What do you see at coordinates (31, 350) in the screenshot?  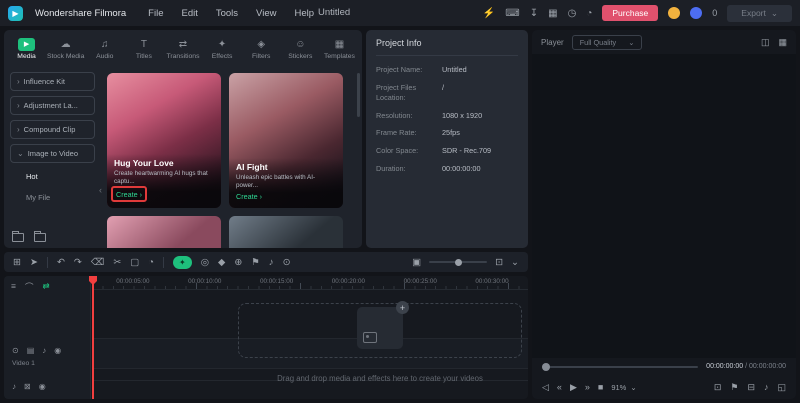 I see `folder-icon: ▤` at bounding box center [31, 350].